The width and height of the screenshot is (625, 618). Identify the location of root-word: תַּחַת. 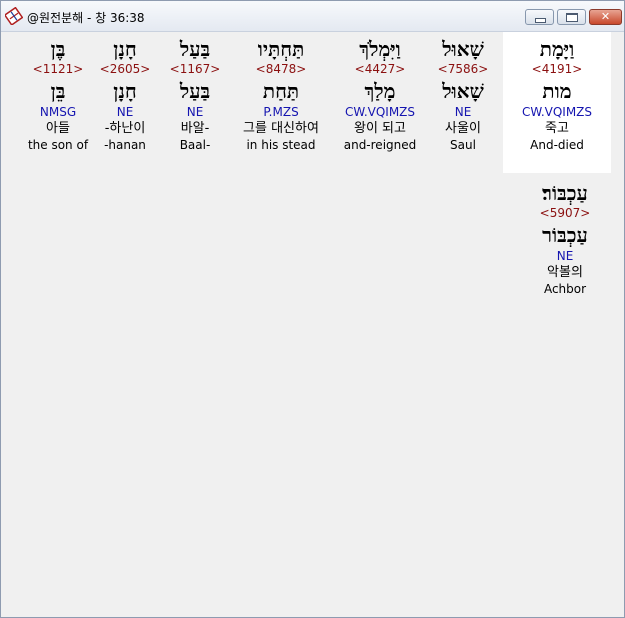
(281, 91).